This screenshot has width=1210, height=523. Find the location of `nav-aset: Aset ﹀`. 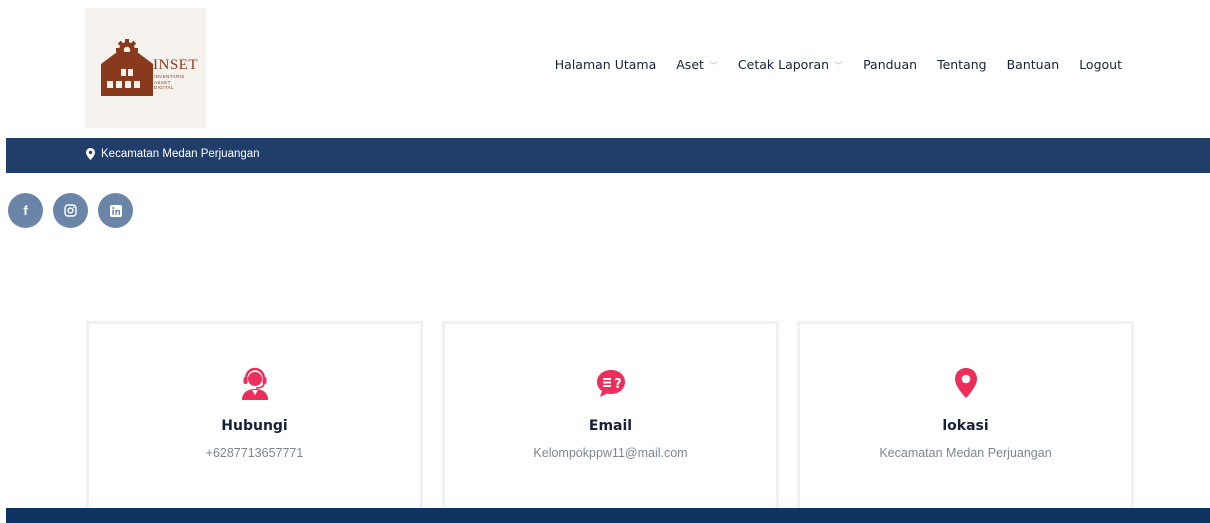

nav-aset: Aset ﹀ is located at coordinates (697, 64).